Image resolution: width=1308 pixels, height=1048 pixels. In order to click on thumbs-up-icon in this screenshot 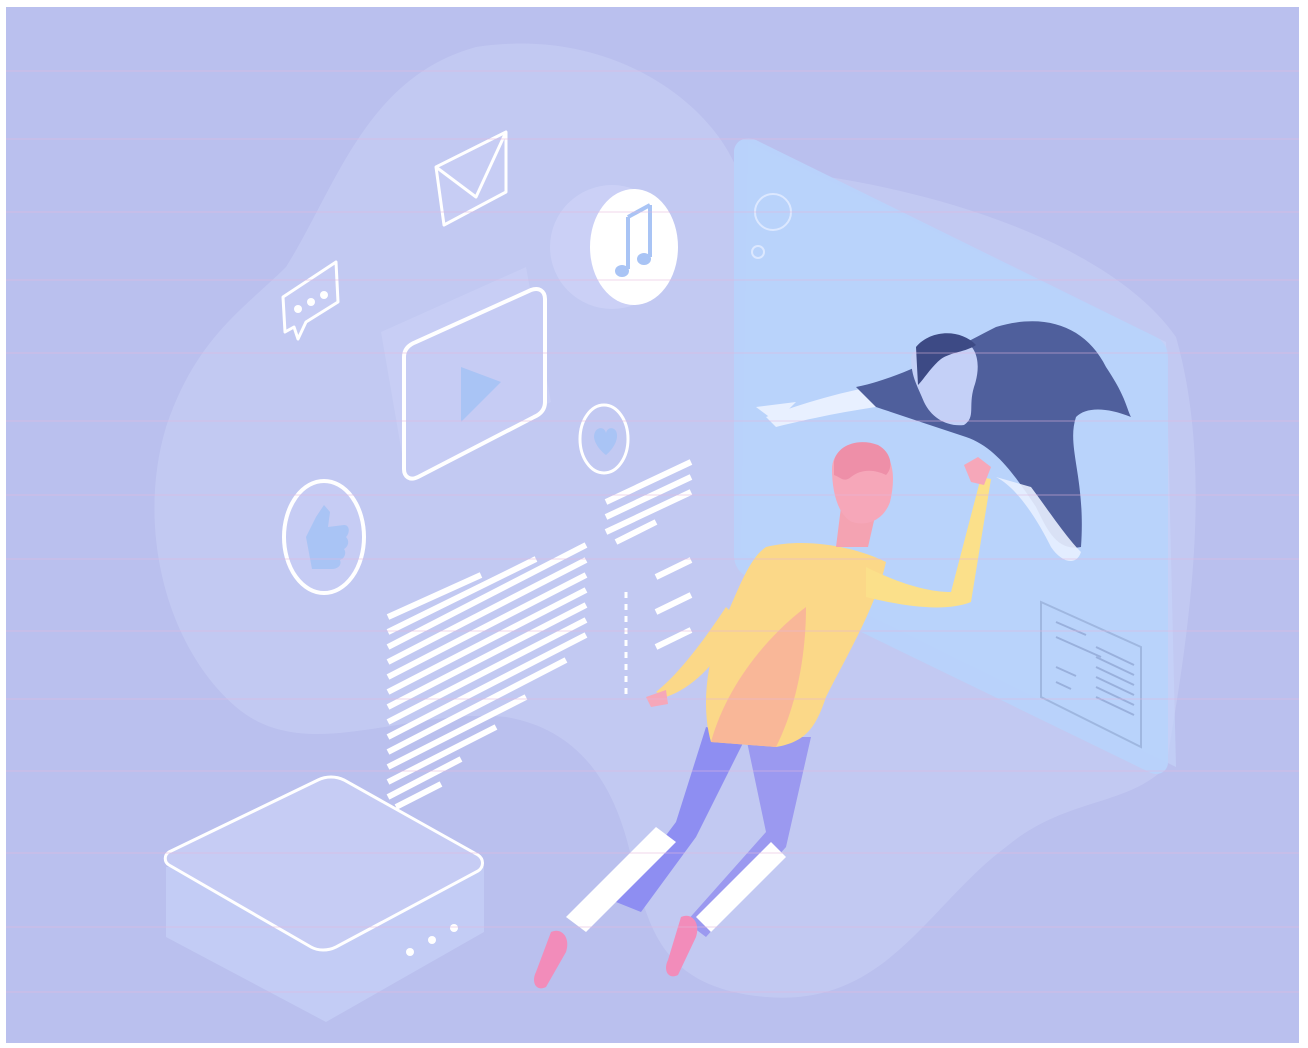, I will do `click(324, 537)`.